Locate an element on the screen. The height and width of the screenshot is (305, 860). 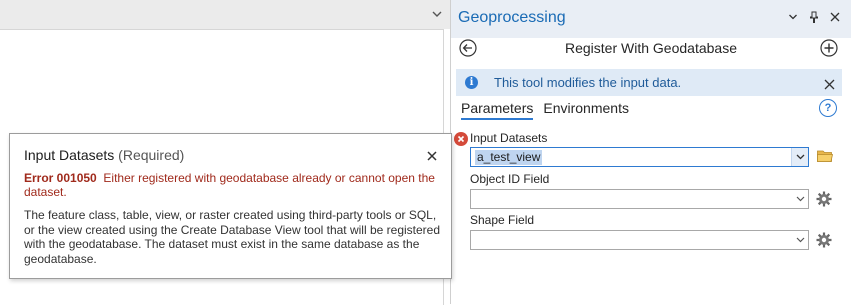
tooltip-title: Input Datasets (Required) is located at coordinates (104, 155).